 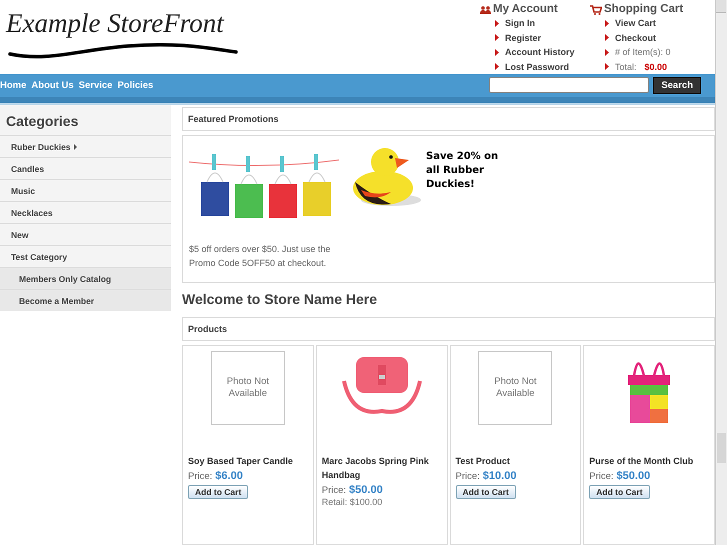 What do you see at coordinates (540, 52) in the screenshot?
I see `account-link: Account History` at bounding box center [540, 52].